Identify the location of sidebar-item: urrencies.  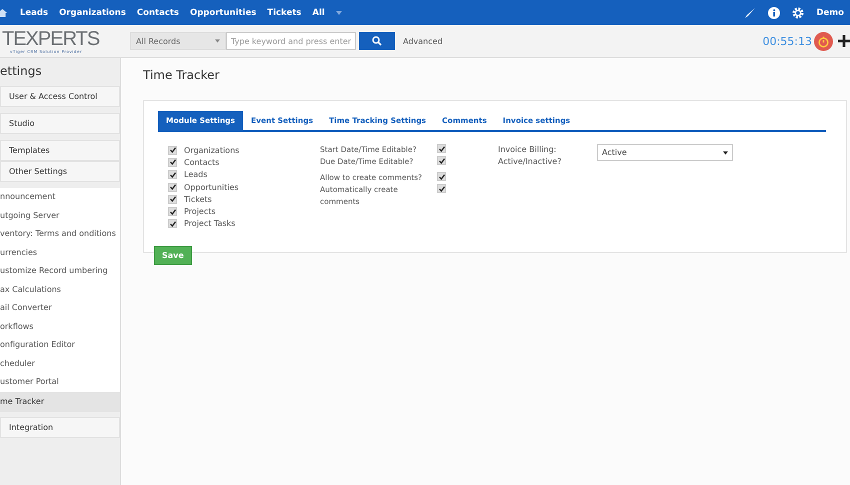
(60, 253).